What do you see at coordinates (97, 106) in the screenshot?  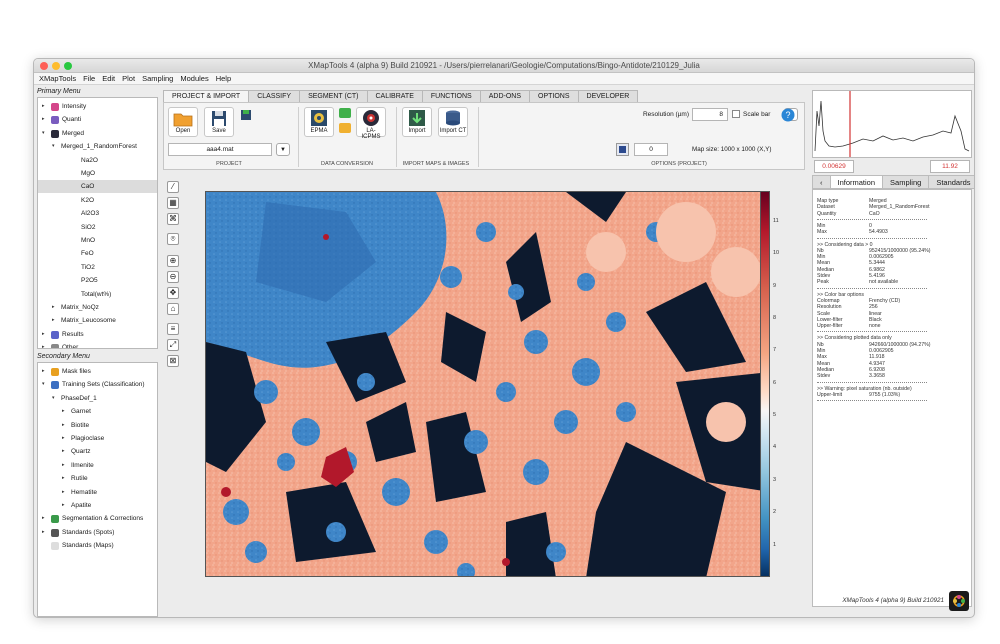 I see `primary_menu-item: ▸ Intensity` at bounding box center [97, 106].